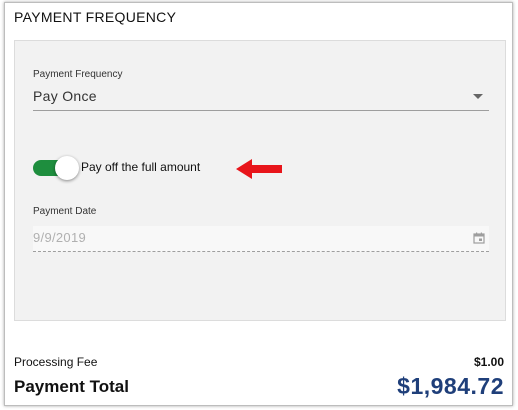  Describe the element at coordinates (140, 167) in the screenshot. I see `payoff-toggle-label: Pay off the full amount` at that location.